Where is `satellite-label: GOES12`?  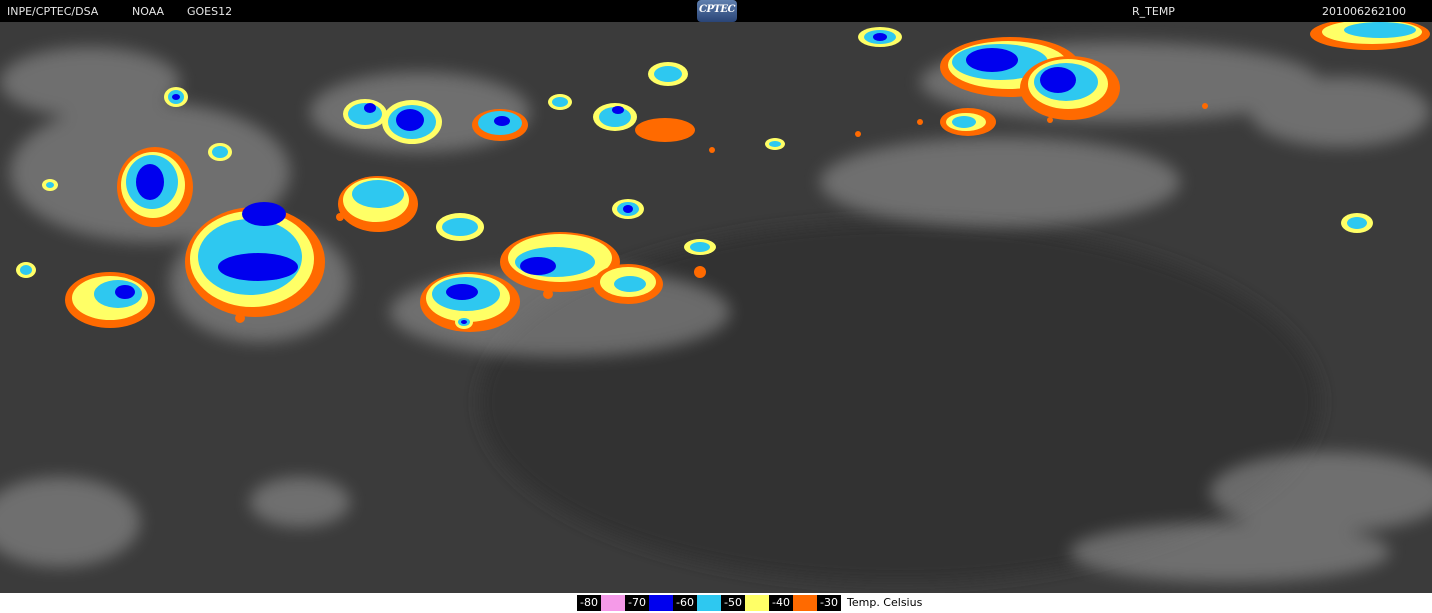
satellite-label: GOES12 is located at coordinates (210, 11).